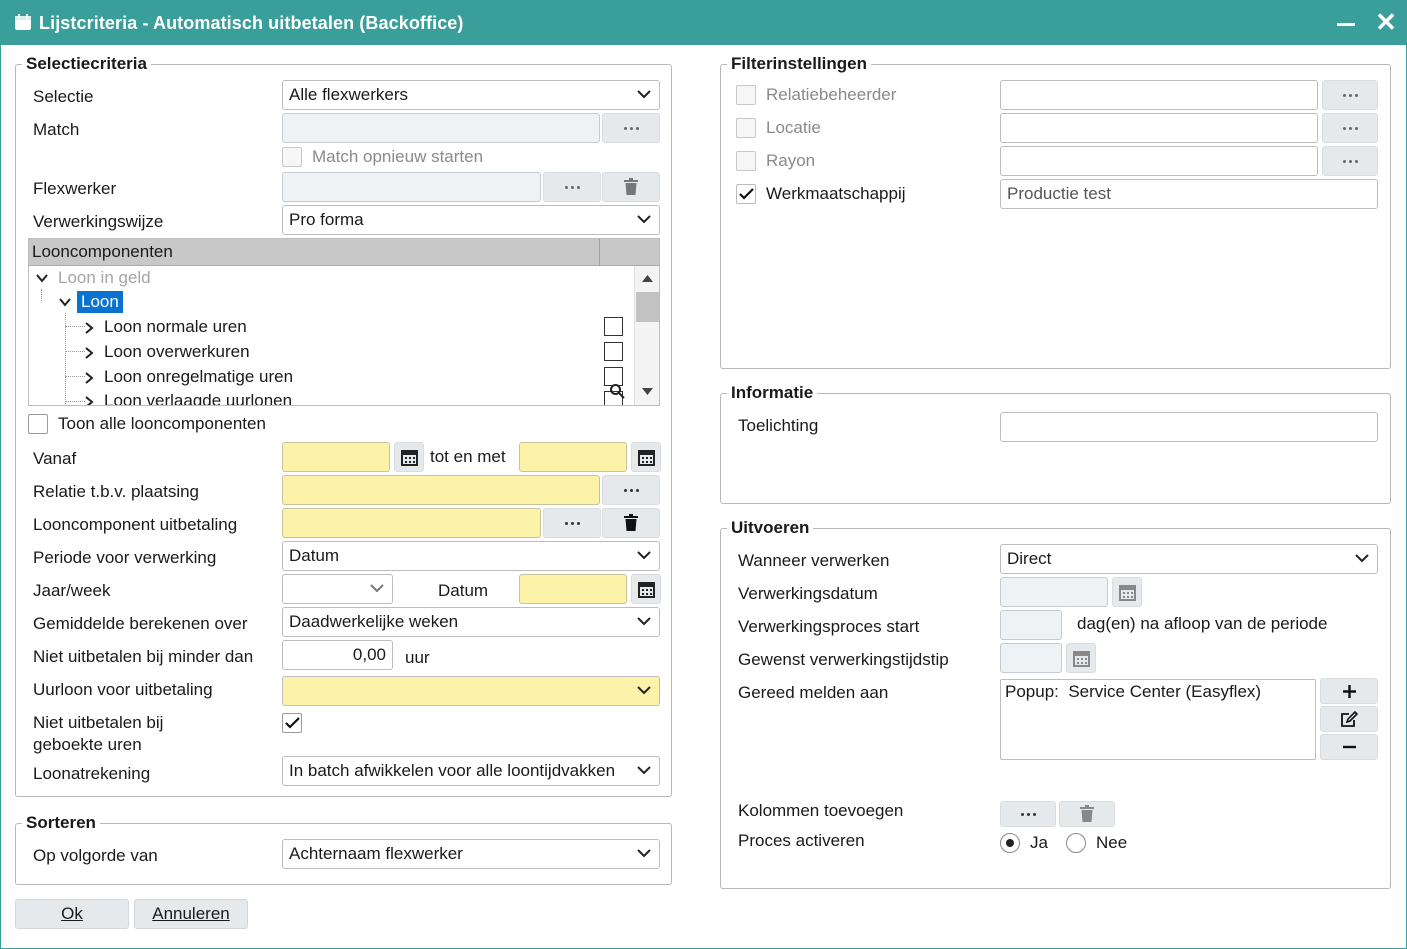 This screenshot has height=949, width=1407. Describe the element at coordinates (471, 622) in the screenshot. I see `gemiddelde-select: Daadwerkelijke weken` at that location.